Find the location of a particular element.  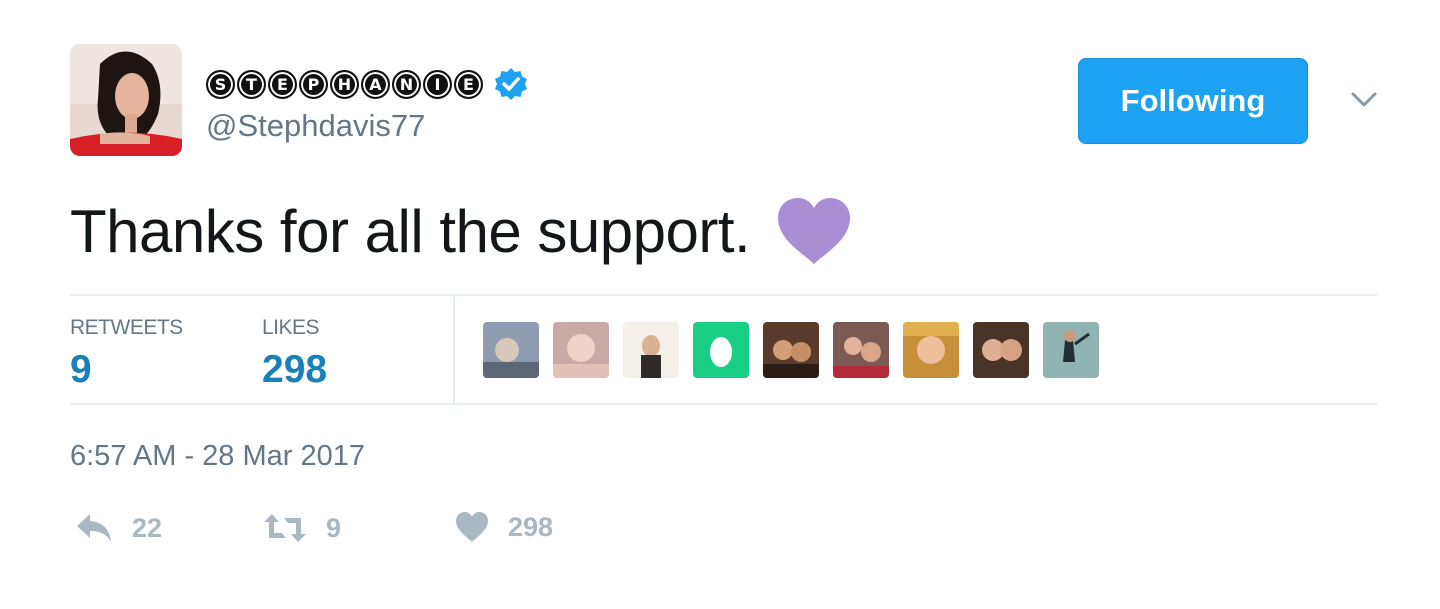

retweets-label: RETWEETS is located at coordinates (126, 327).